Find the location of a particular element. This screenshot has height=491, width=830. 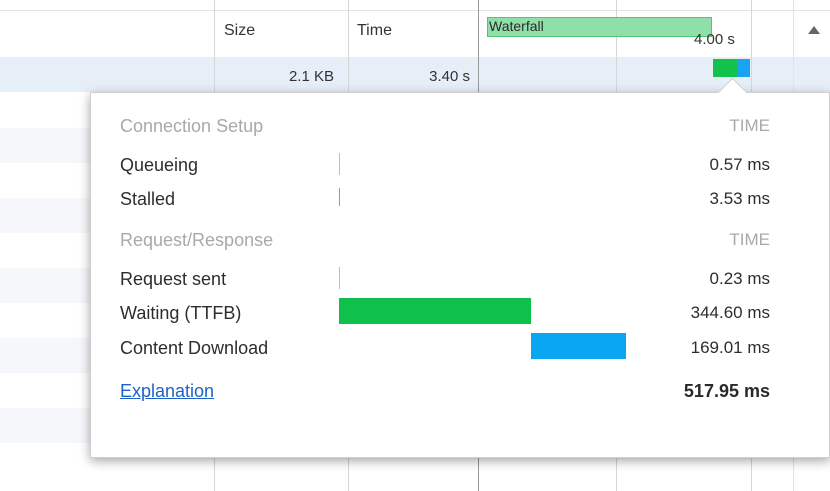

timing-value-waiting: 344.60 ms is located at coordinates (730, 312).